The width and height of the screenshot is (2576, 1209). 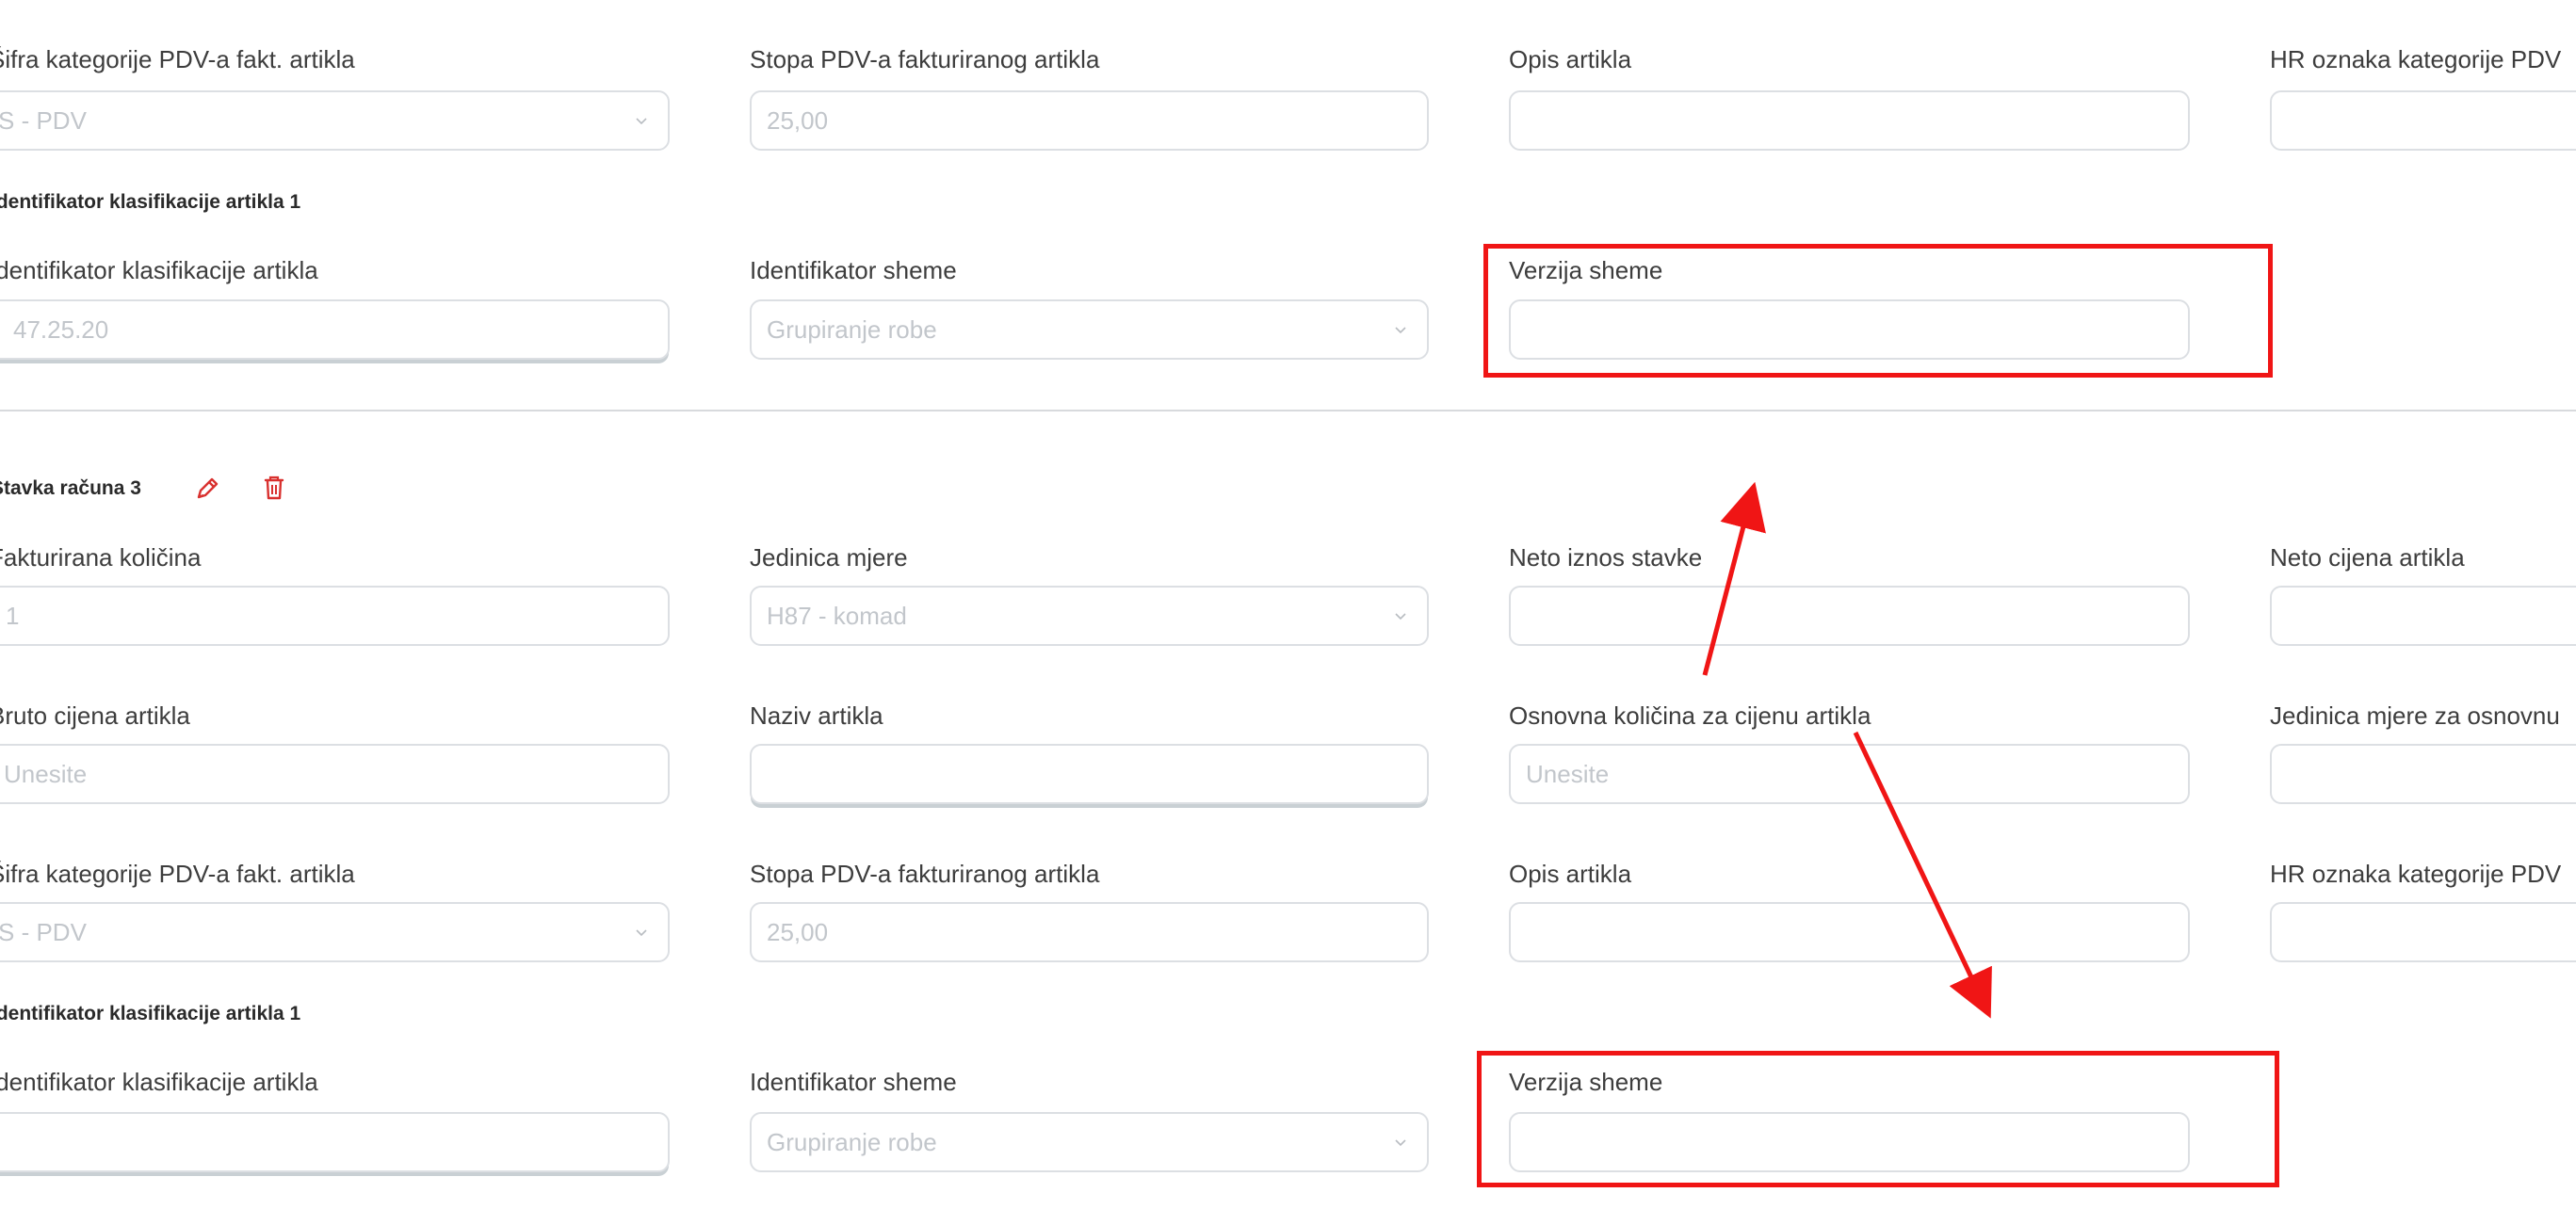 What do you see at coordinates (1847, 750) in the screenshot?
I see `annotation-arrows` at bounding box center [1847, 750].